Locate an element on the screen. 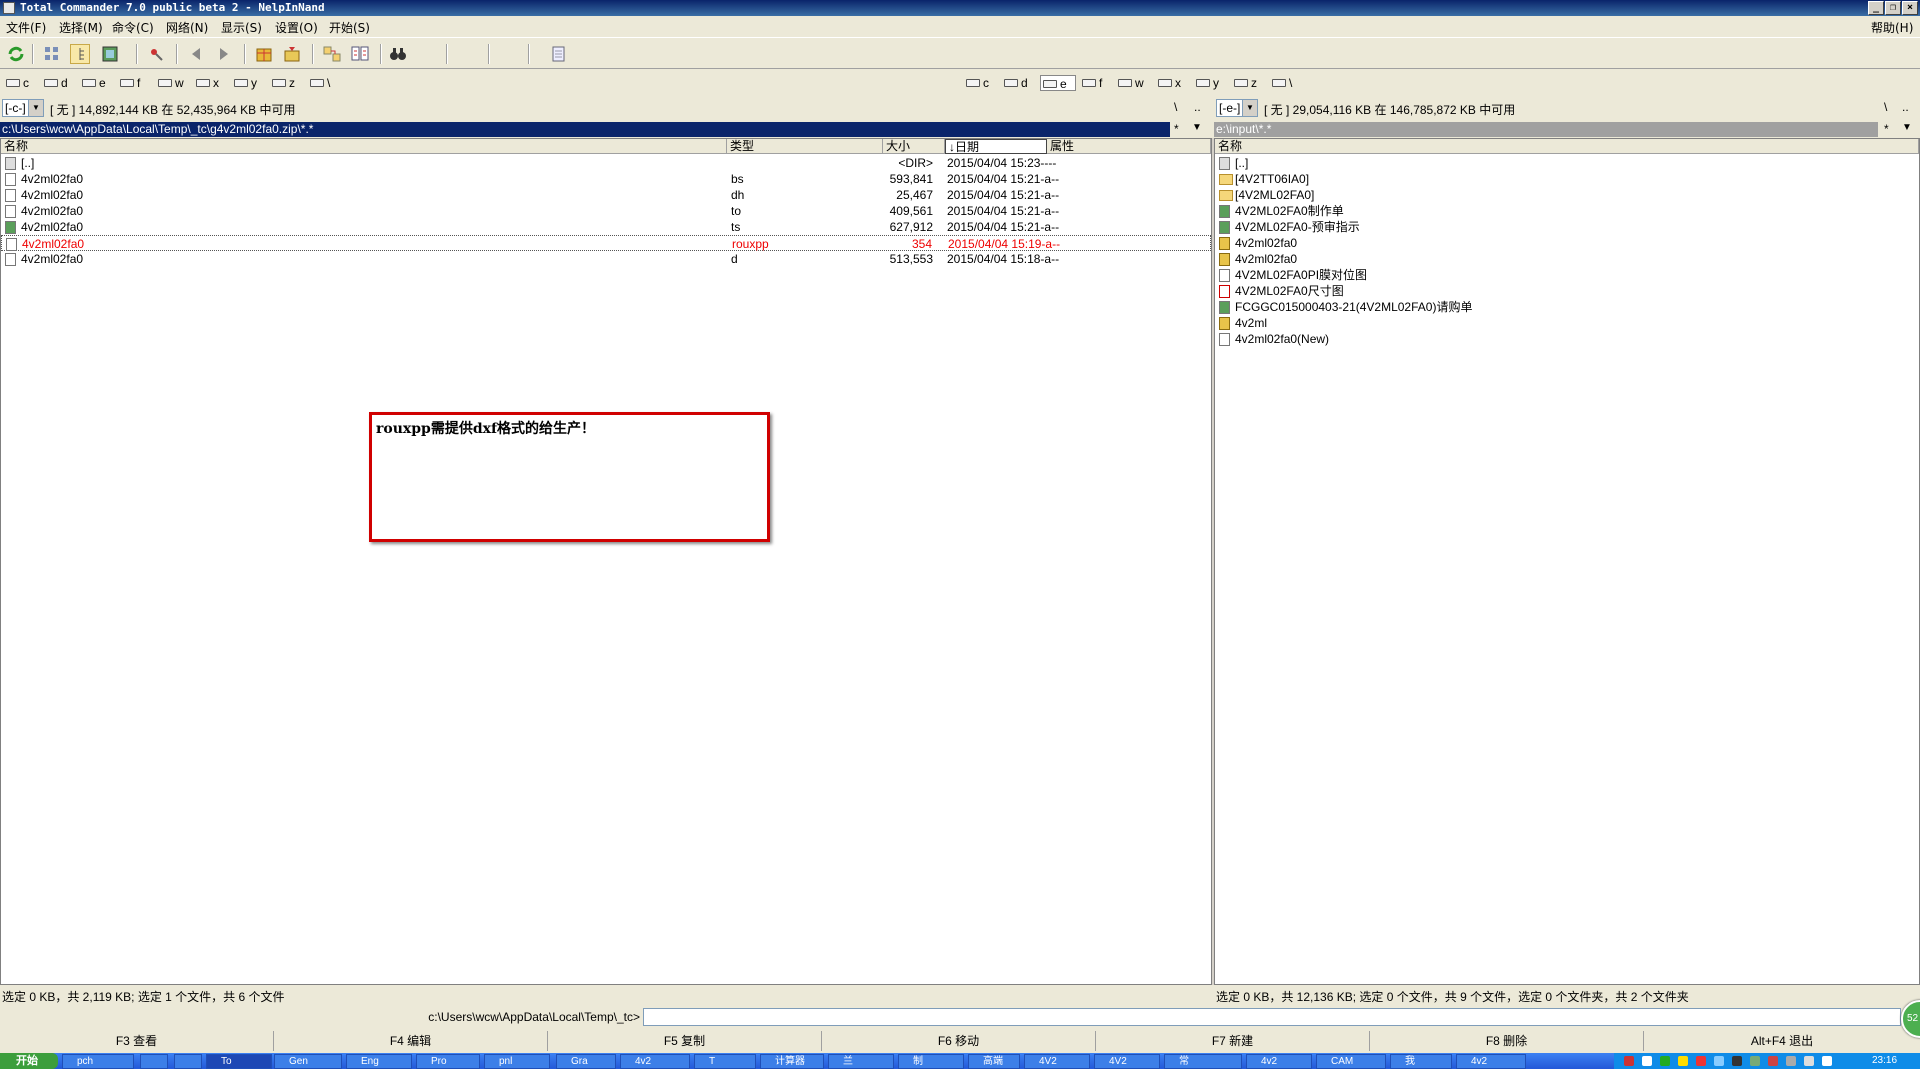 The width and height of the screenshot is (1920, 1069). column-header-size: 大小 is located at coordinates (914, 146).